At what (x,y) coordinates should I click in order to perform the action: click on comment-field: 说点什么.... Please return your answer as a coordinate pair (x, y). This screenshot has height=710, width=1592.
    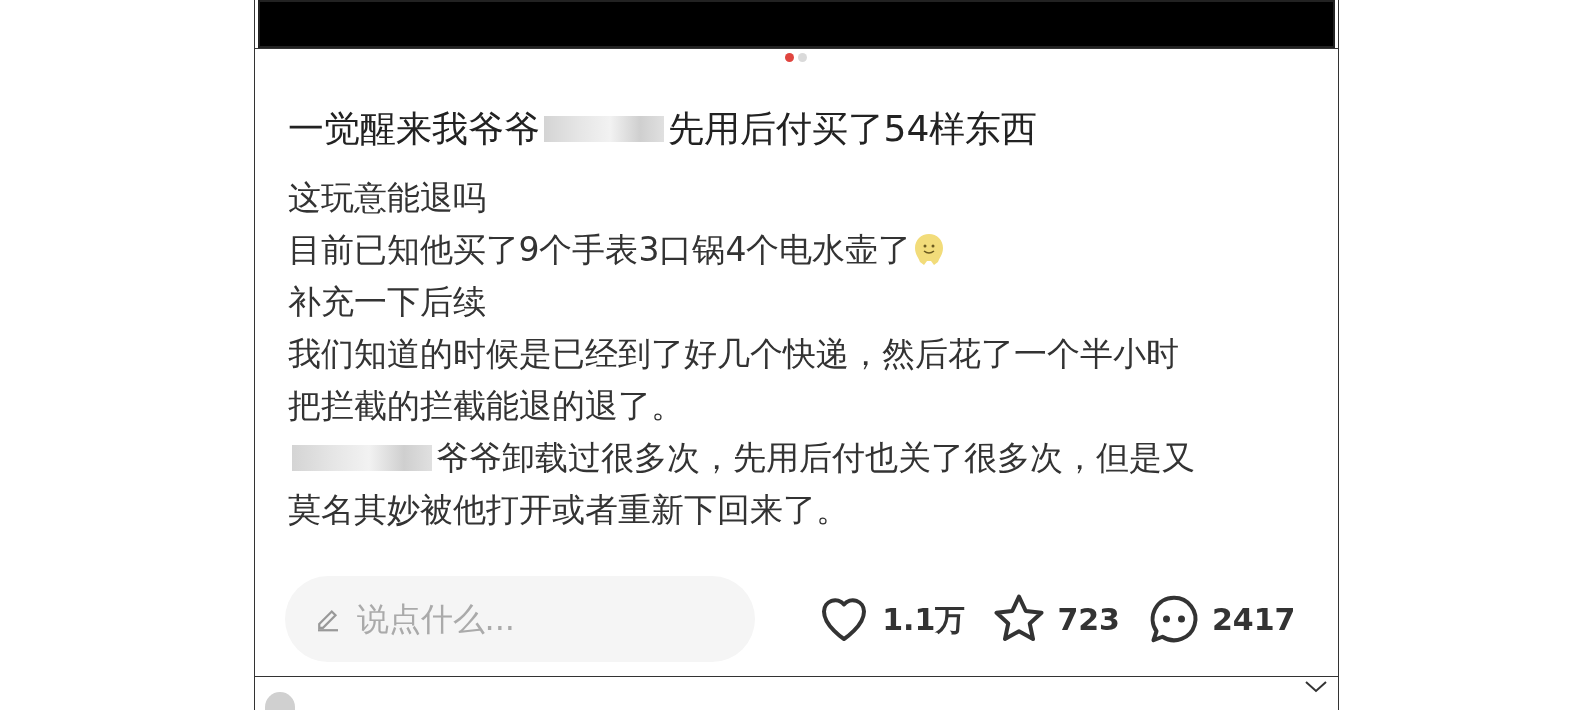
    Looking at the image, I should click on (519, 619).